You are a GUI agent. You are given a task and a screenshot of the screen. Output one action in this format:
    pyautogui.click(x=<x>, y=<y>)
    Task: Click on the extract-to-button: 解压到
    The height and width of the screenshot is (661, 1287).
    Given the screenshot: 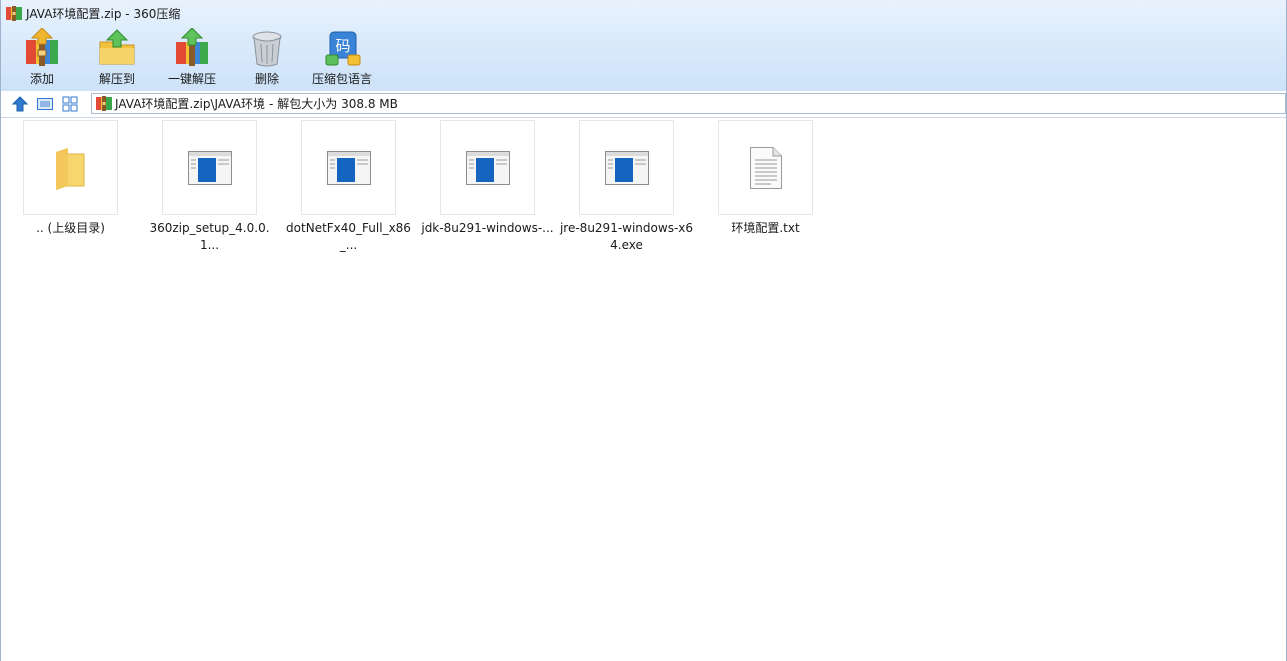 What is the action you would take?
    pyautogui.click(x=117, y=58)
    